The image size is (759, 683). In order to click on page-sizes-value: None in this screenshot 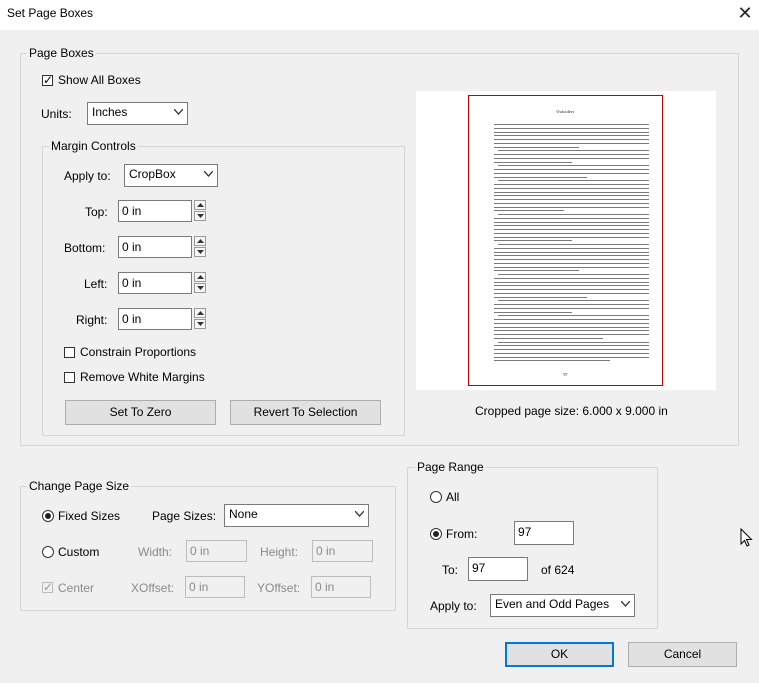, I will do `click(243, 514)`.